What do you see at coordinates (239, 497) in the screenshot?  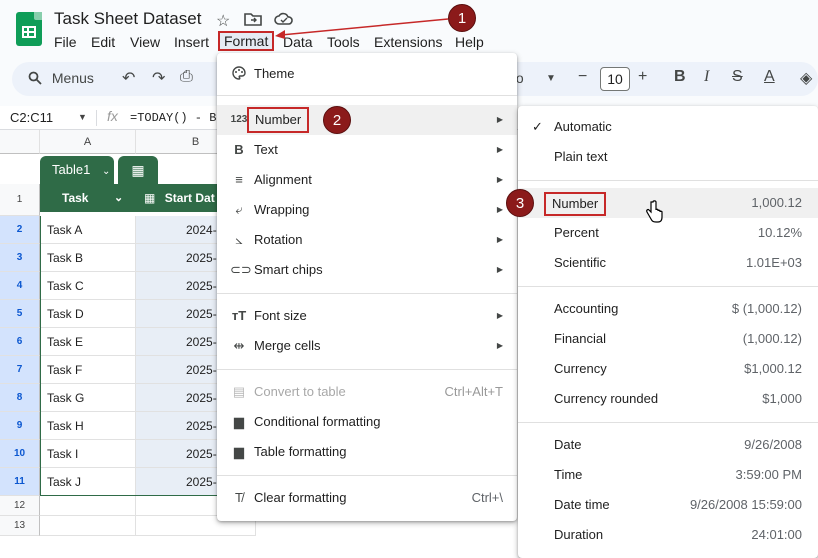 I see `clear-format-icon: T̸` at bounding box center [239, 497].